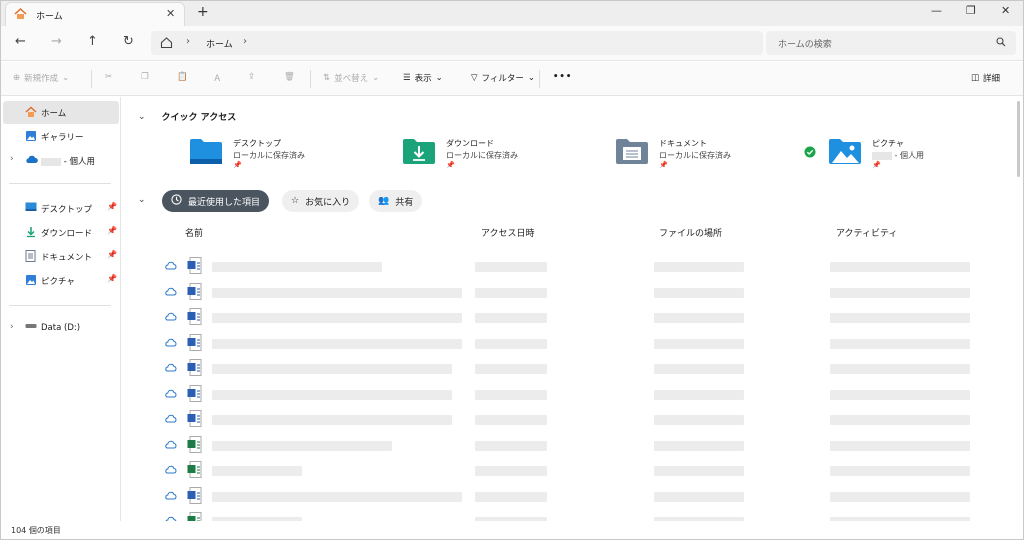 The width and height of the screenshot is (1024, 540). Describe the element at coordinates (145, 77) in the screenshot. I see `copy-icon: ❐` at that location.